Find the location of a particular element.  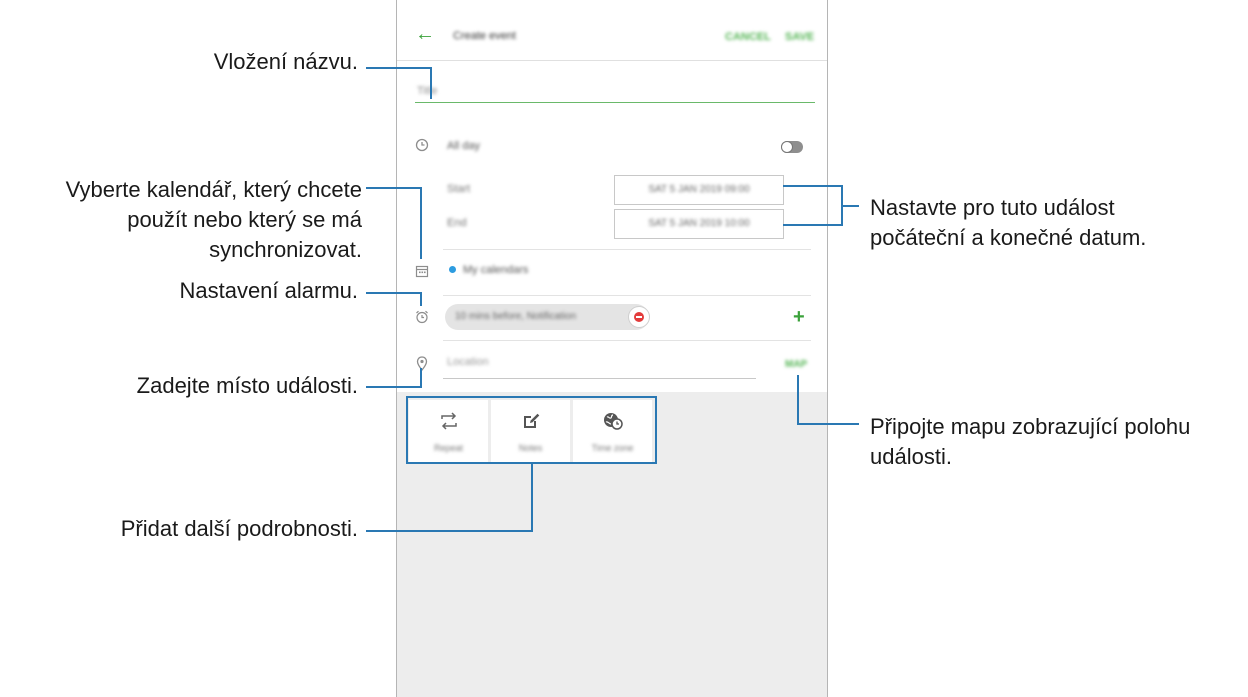

callout-alarm-text: Nastavení alarmu. is located at coordinates (268, 290).